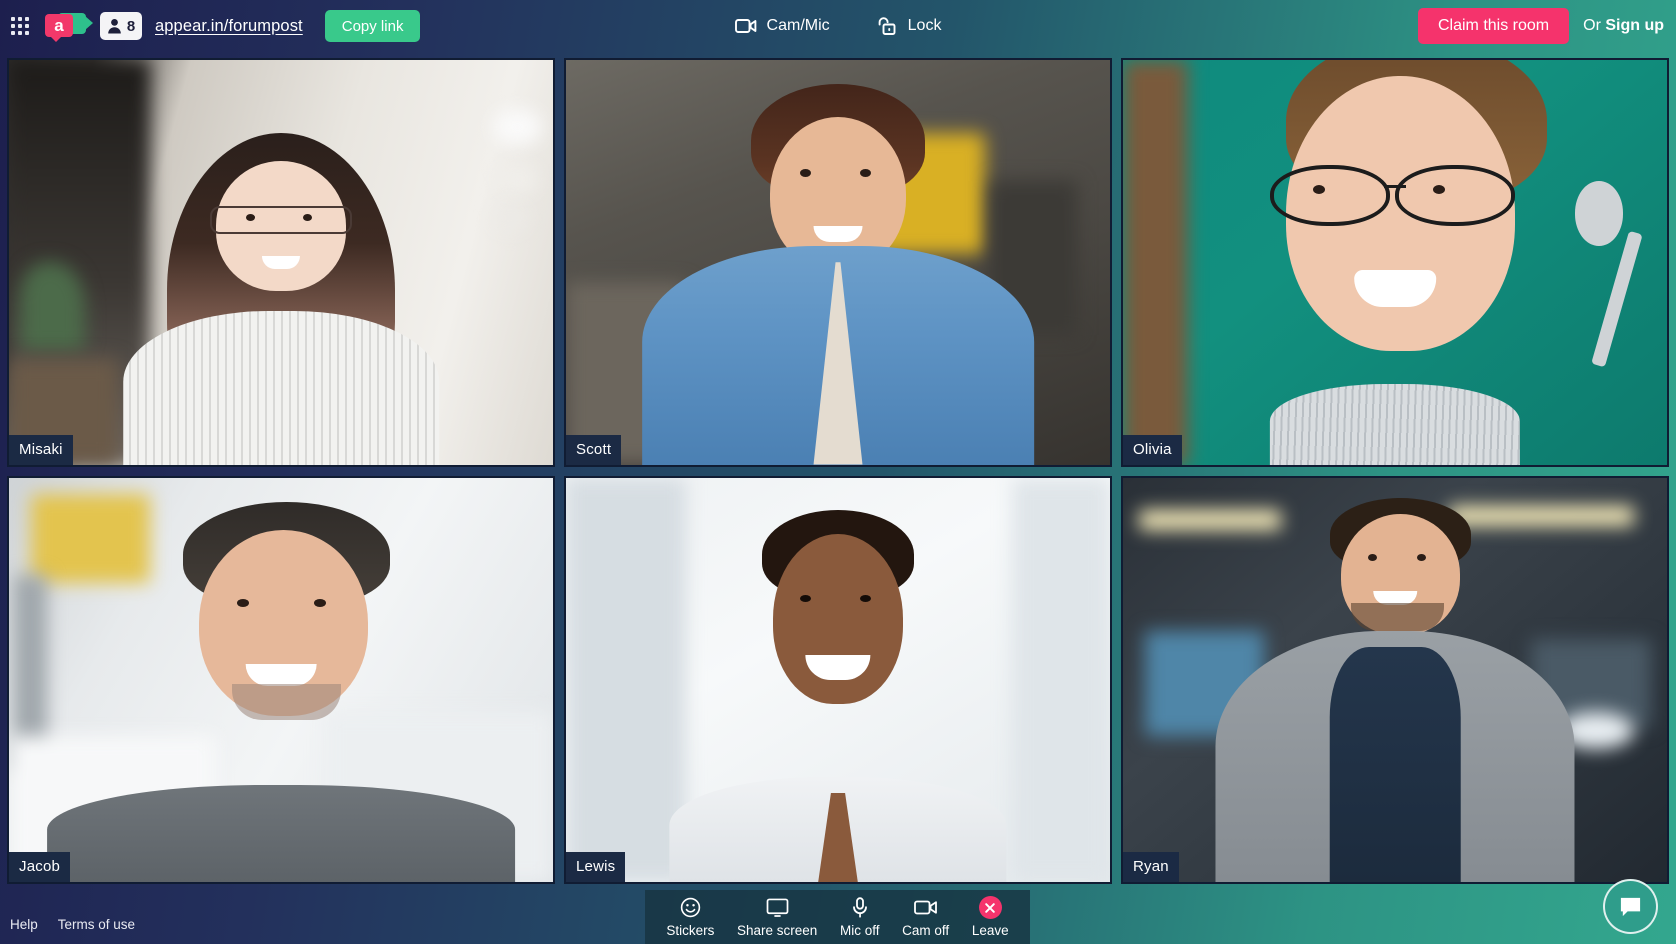 The width and height of the screenshot is (1676, 944). Describe the element at coordinates (594, 449) in the screenshot. I see `participant-name-label: Scott` at that location.